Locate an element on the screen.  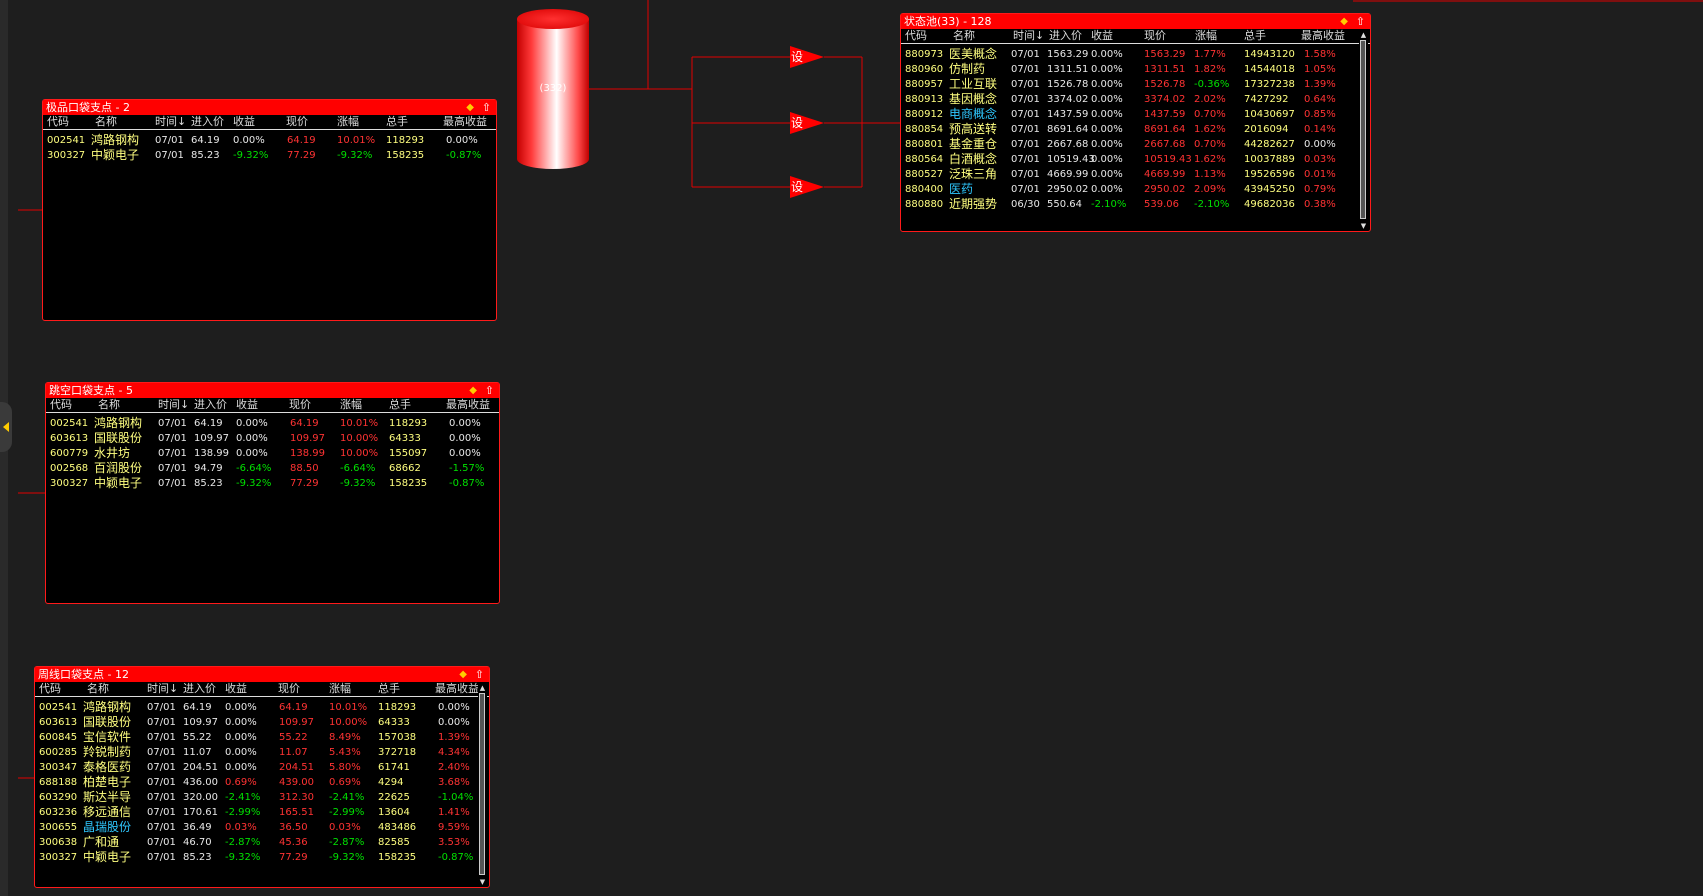
set-node-3: 设 is located at coordinates (807, 187).